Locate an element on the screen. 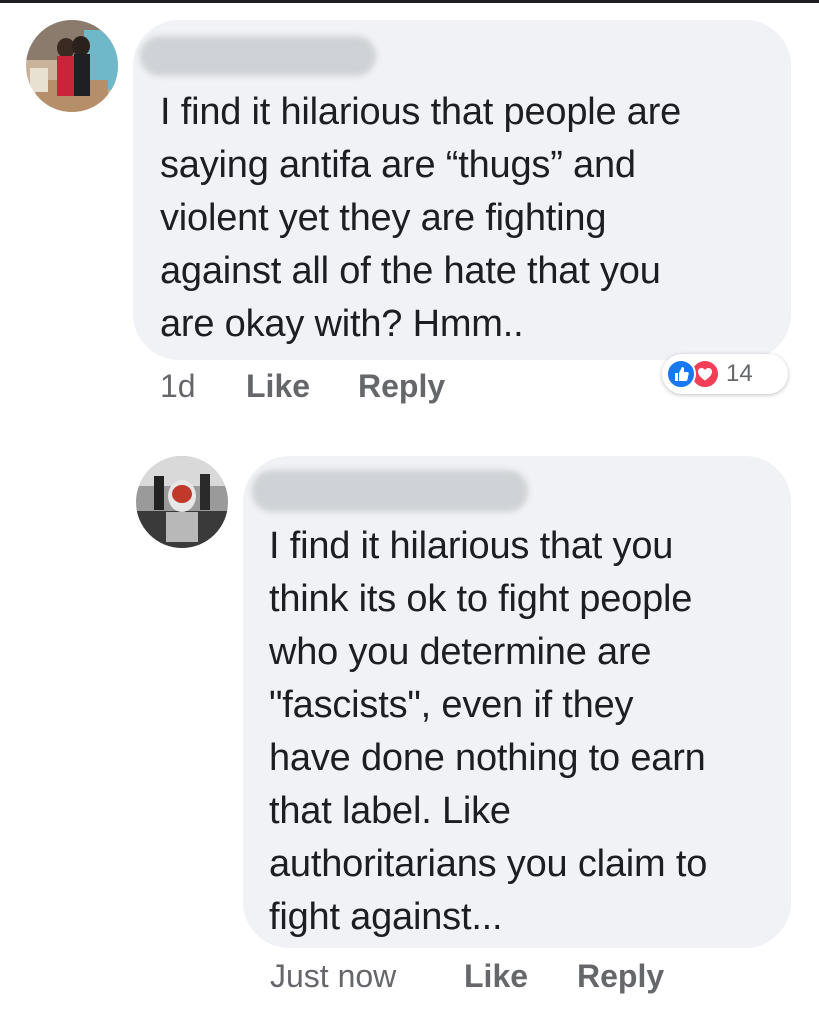 The width and height of the screenshot is (819, 1024). like-icon is located at coordinates (681, 374).